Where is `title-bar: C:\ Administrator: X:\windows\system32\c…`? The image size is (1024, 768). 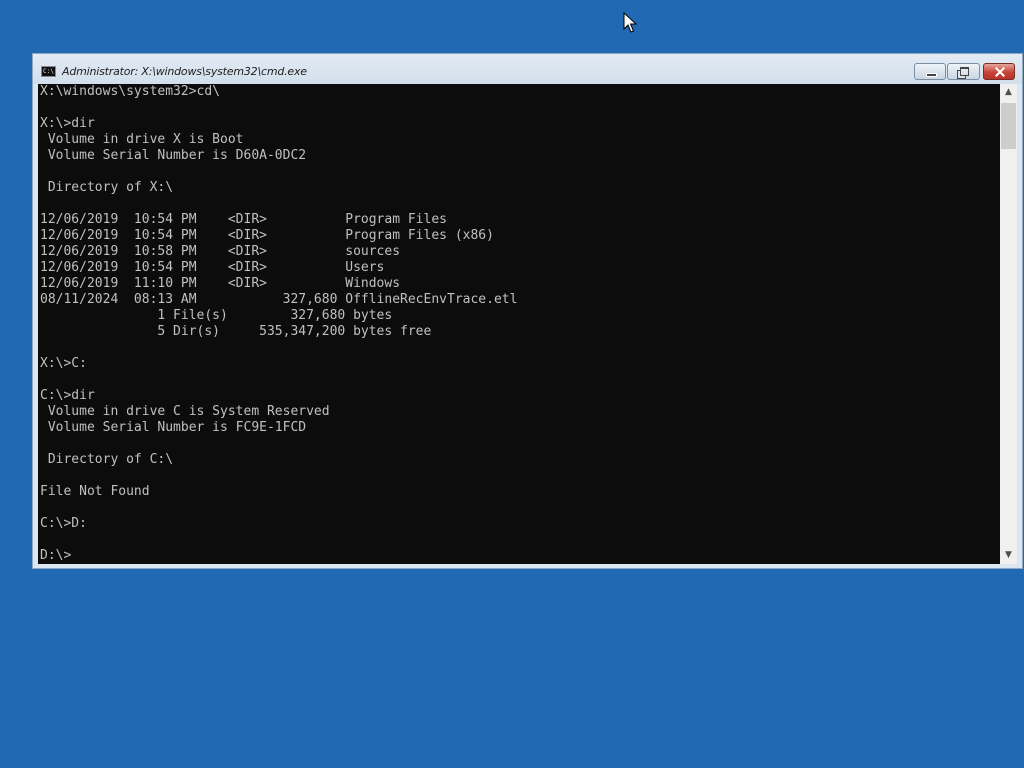
title-bar: C:\ Administrator: X:\windows\system32\c… is located at coordinates (527, 69).